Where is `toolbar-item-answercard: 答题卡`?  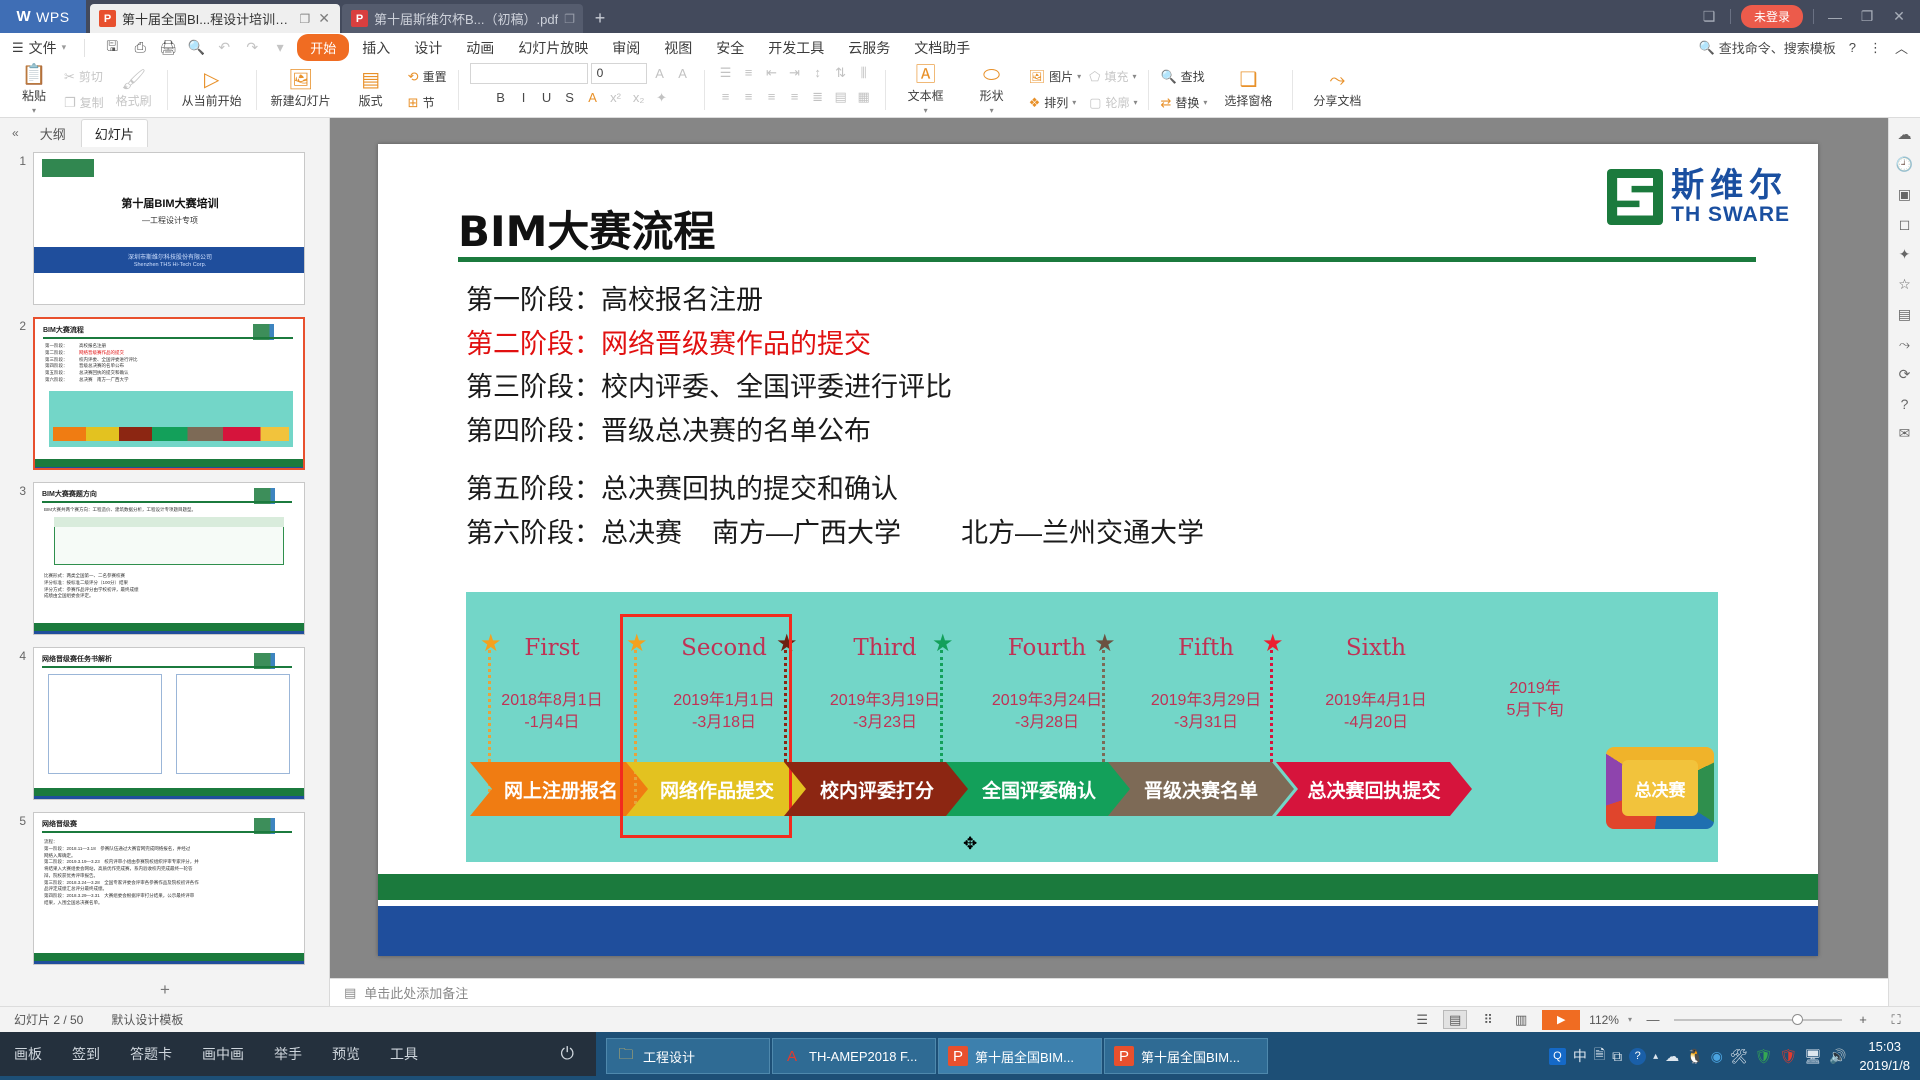 toolbar-item-answercard: 答题卡 is located at coordinates (151, 1054).